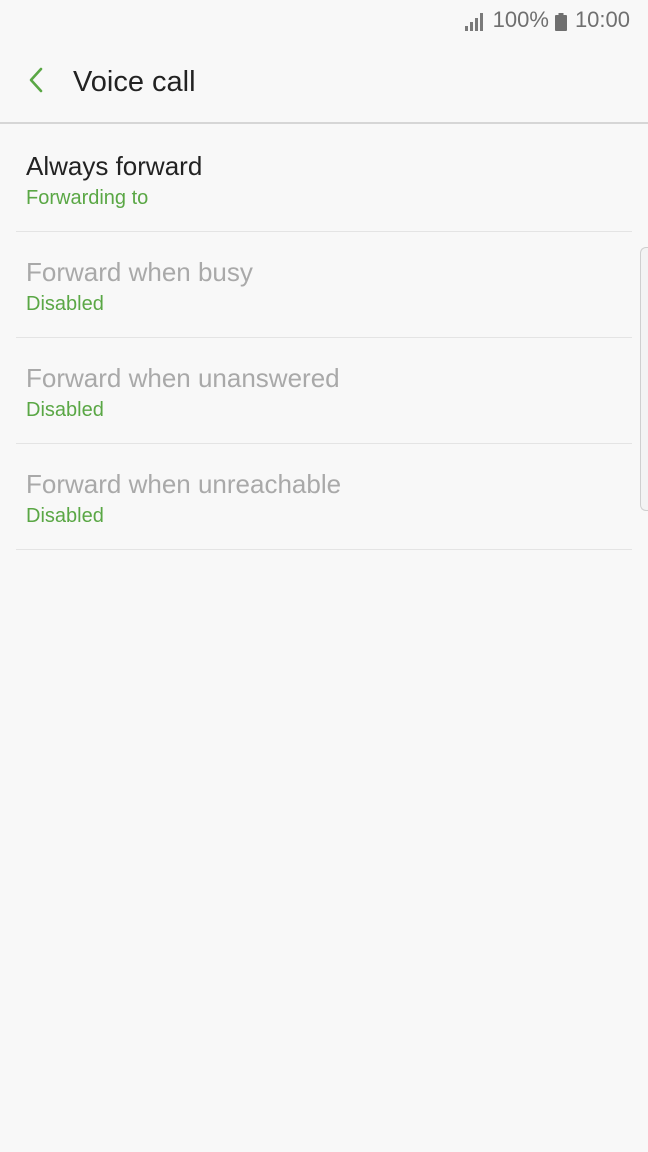 Image resolution: width=648 pixels, height=1152 pixels. What do you see at coordinates (324, 179) in the screenshot?
I see `list-item-always-forward: Always forward Forwarding to` at bounding box center [324, 179].